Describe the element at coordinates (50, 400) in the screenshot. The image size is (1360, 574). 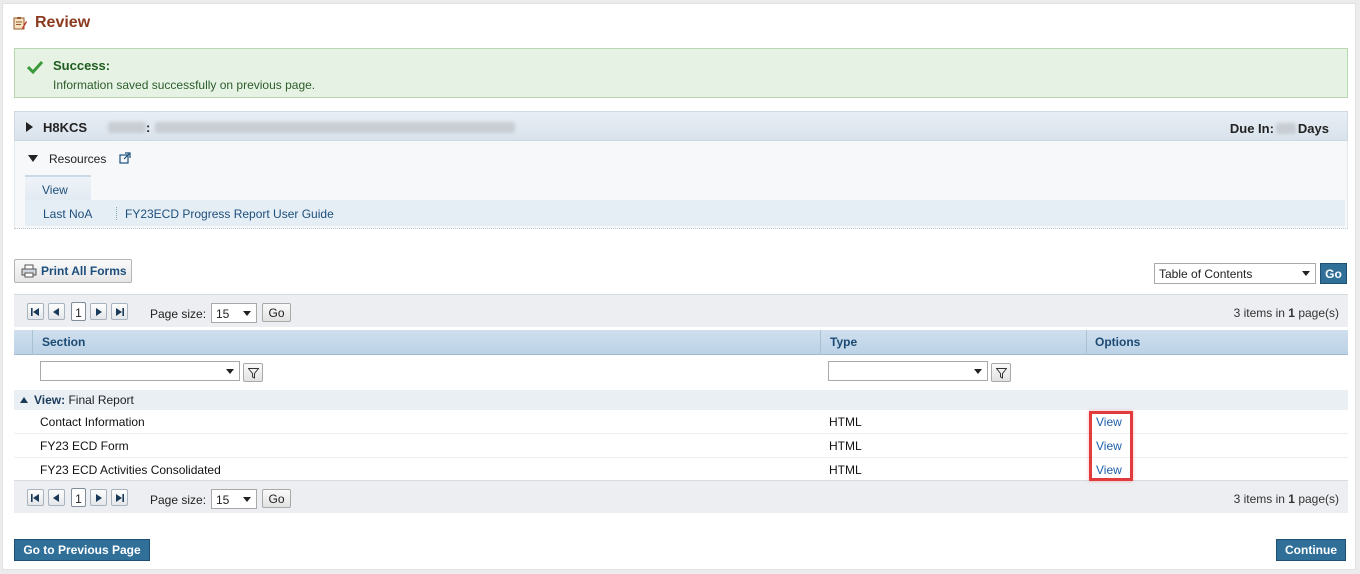
I see `group-prefix: View:` at that location.